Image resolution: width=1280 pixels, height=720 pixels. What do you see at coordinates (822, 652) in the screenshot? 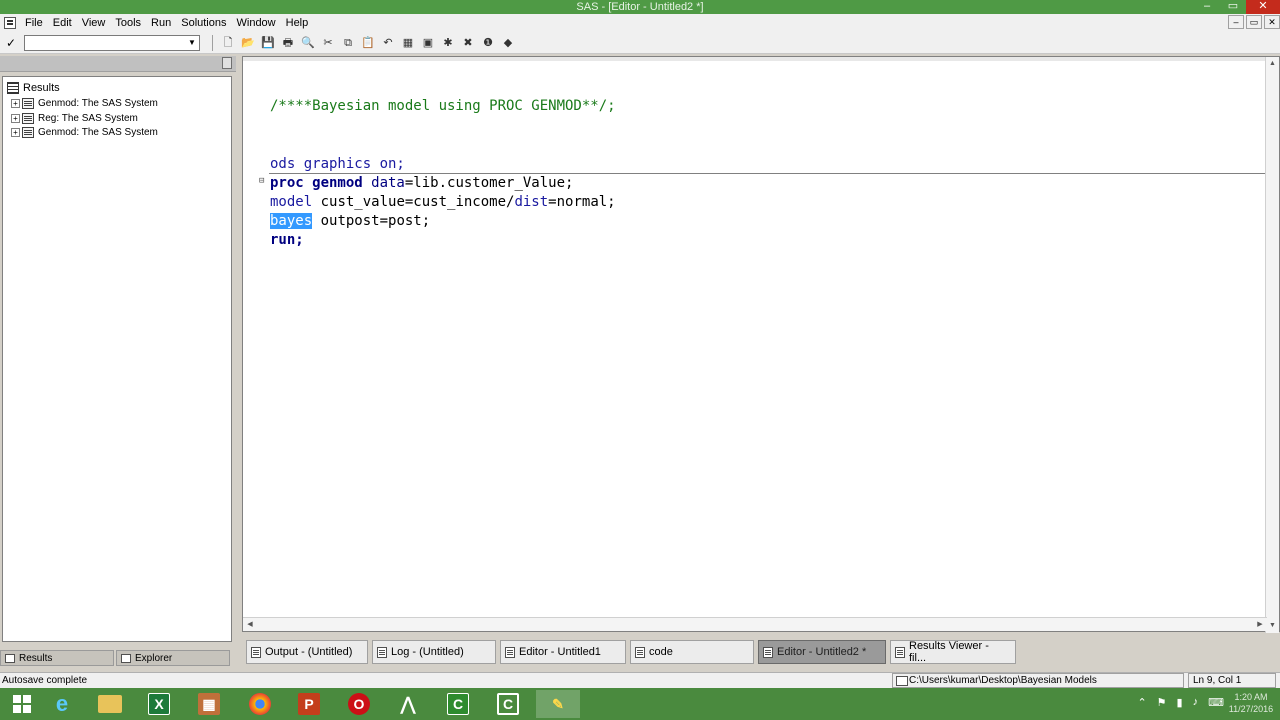
I see `tab-editor-untitled2: Editor - Untitled2 *` at bounding box center [822, 652].